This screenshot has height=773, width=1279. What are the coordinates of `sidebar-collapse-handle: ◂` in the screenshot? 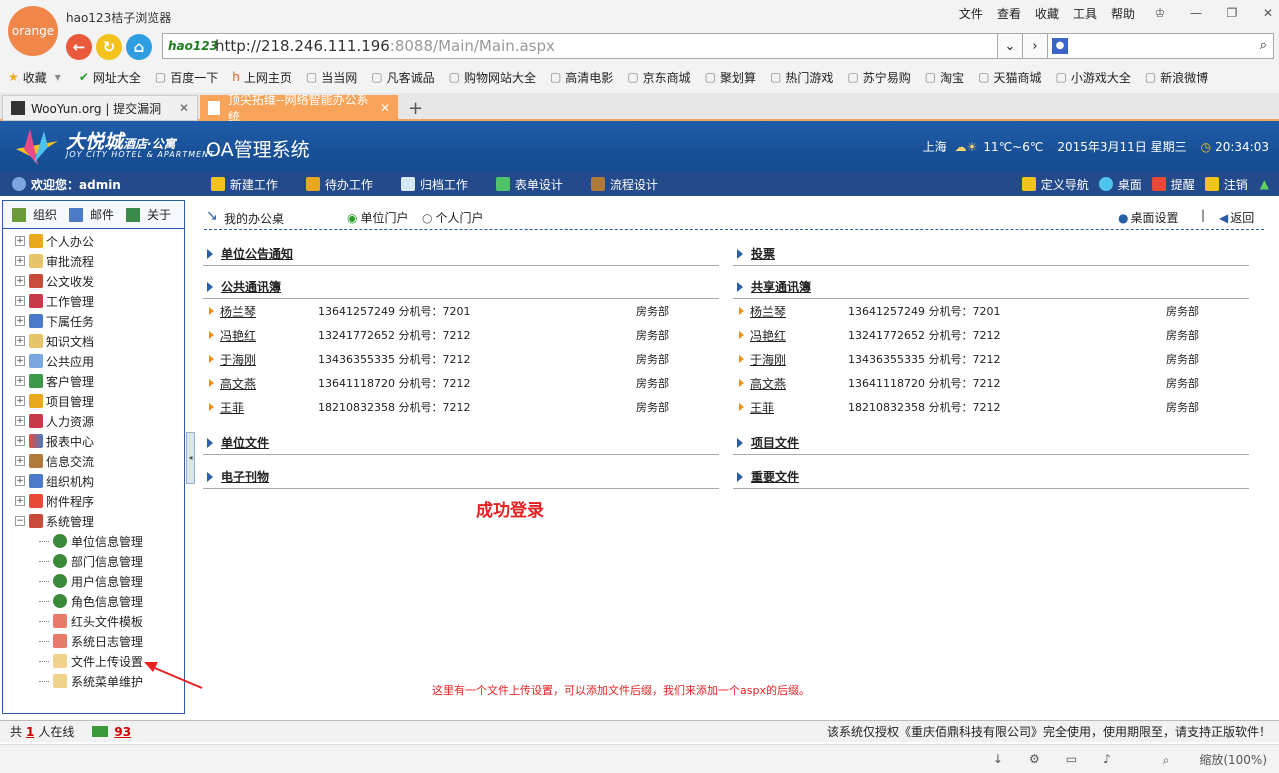 It's located at (190, 458).